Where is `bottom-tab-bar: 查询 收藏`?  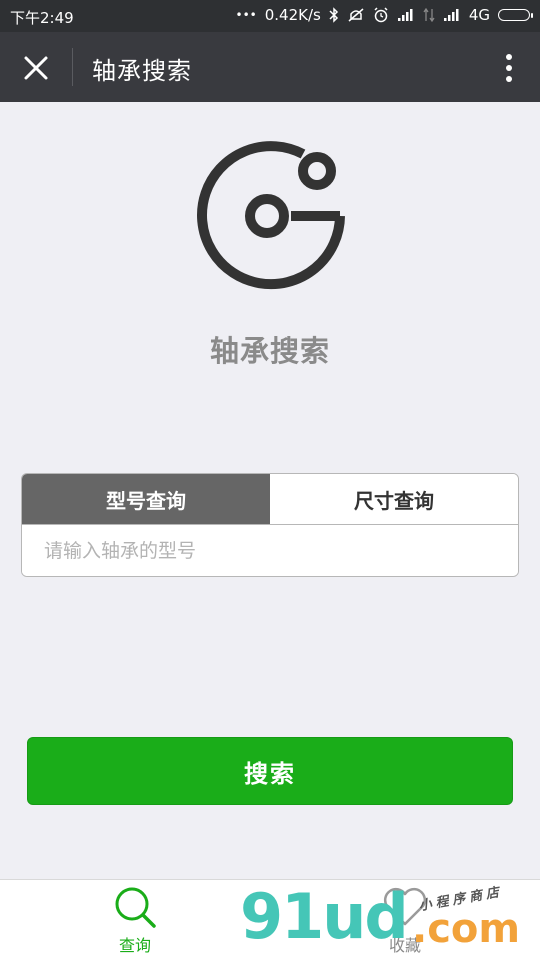
bottom-tab-bar: 查询 收藏 is located at coordinates (270, 920).